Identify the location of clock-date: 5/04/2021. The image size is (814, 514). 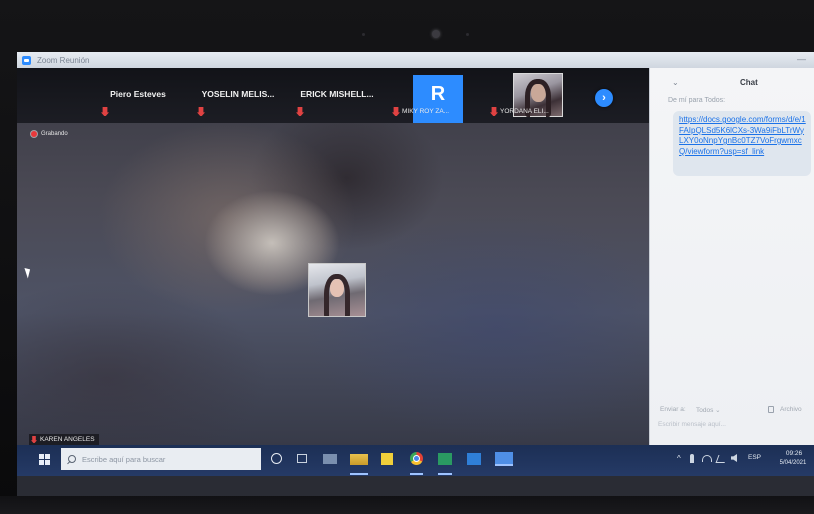
(793, 463).